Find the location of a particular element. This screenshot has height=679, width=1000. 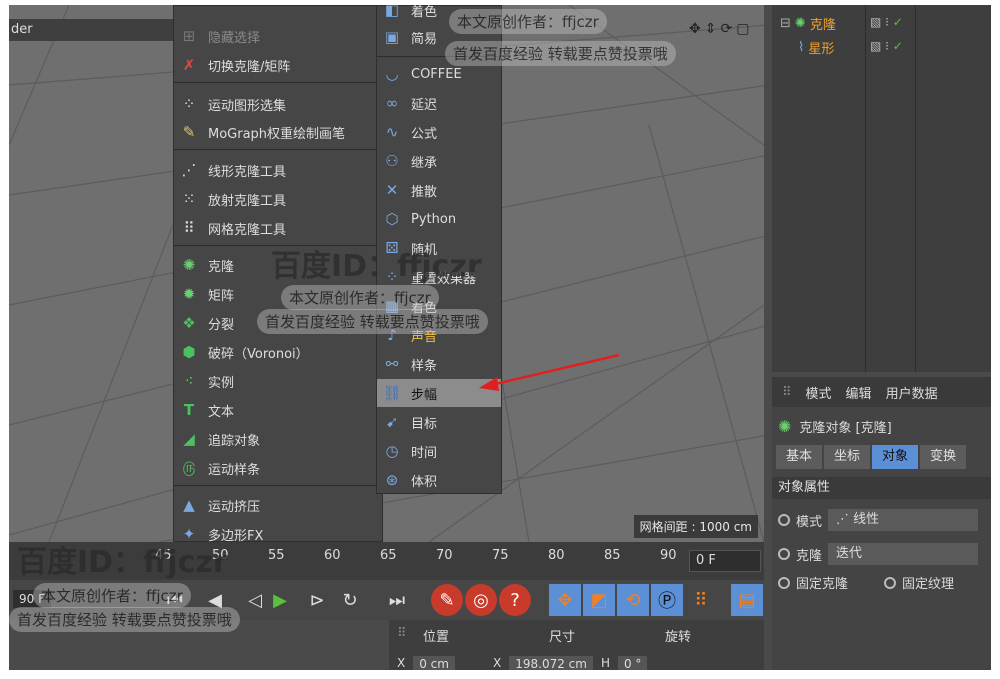

menu-item-linear-clone-tool: ⋰ 线形克隆工具 is located at coordinates (230, 170).